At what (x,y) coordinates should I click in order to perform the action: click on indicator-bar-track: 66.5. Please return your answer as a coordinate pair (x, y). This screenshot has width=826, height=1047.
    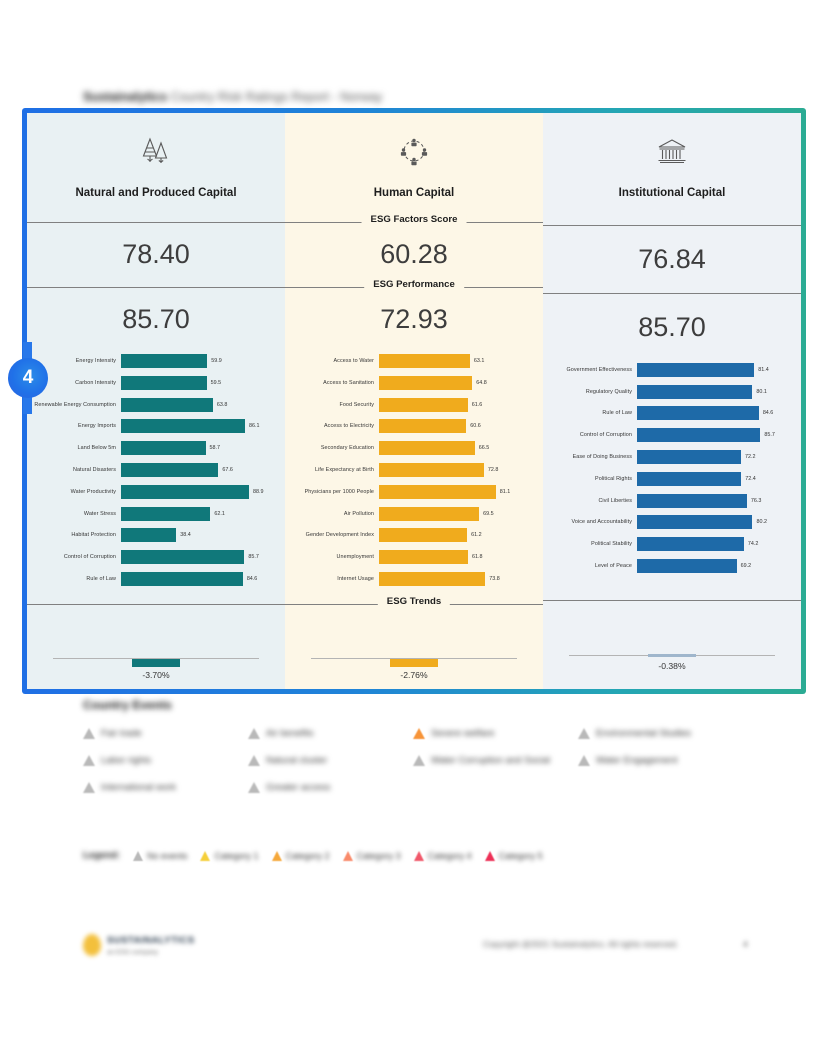
    Looking at the image, I should click on (454, 448).